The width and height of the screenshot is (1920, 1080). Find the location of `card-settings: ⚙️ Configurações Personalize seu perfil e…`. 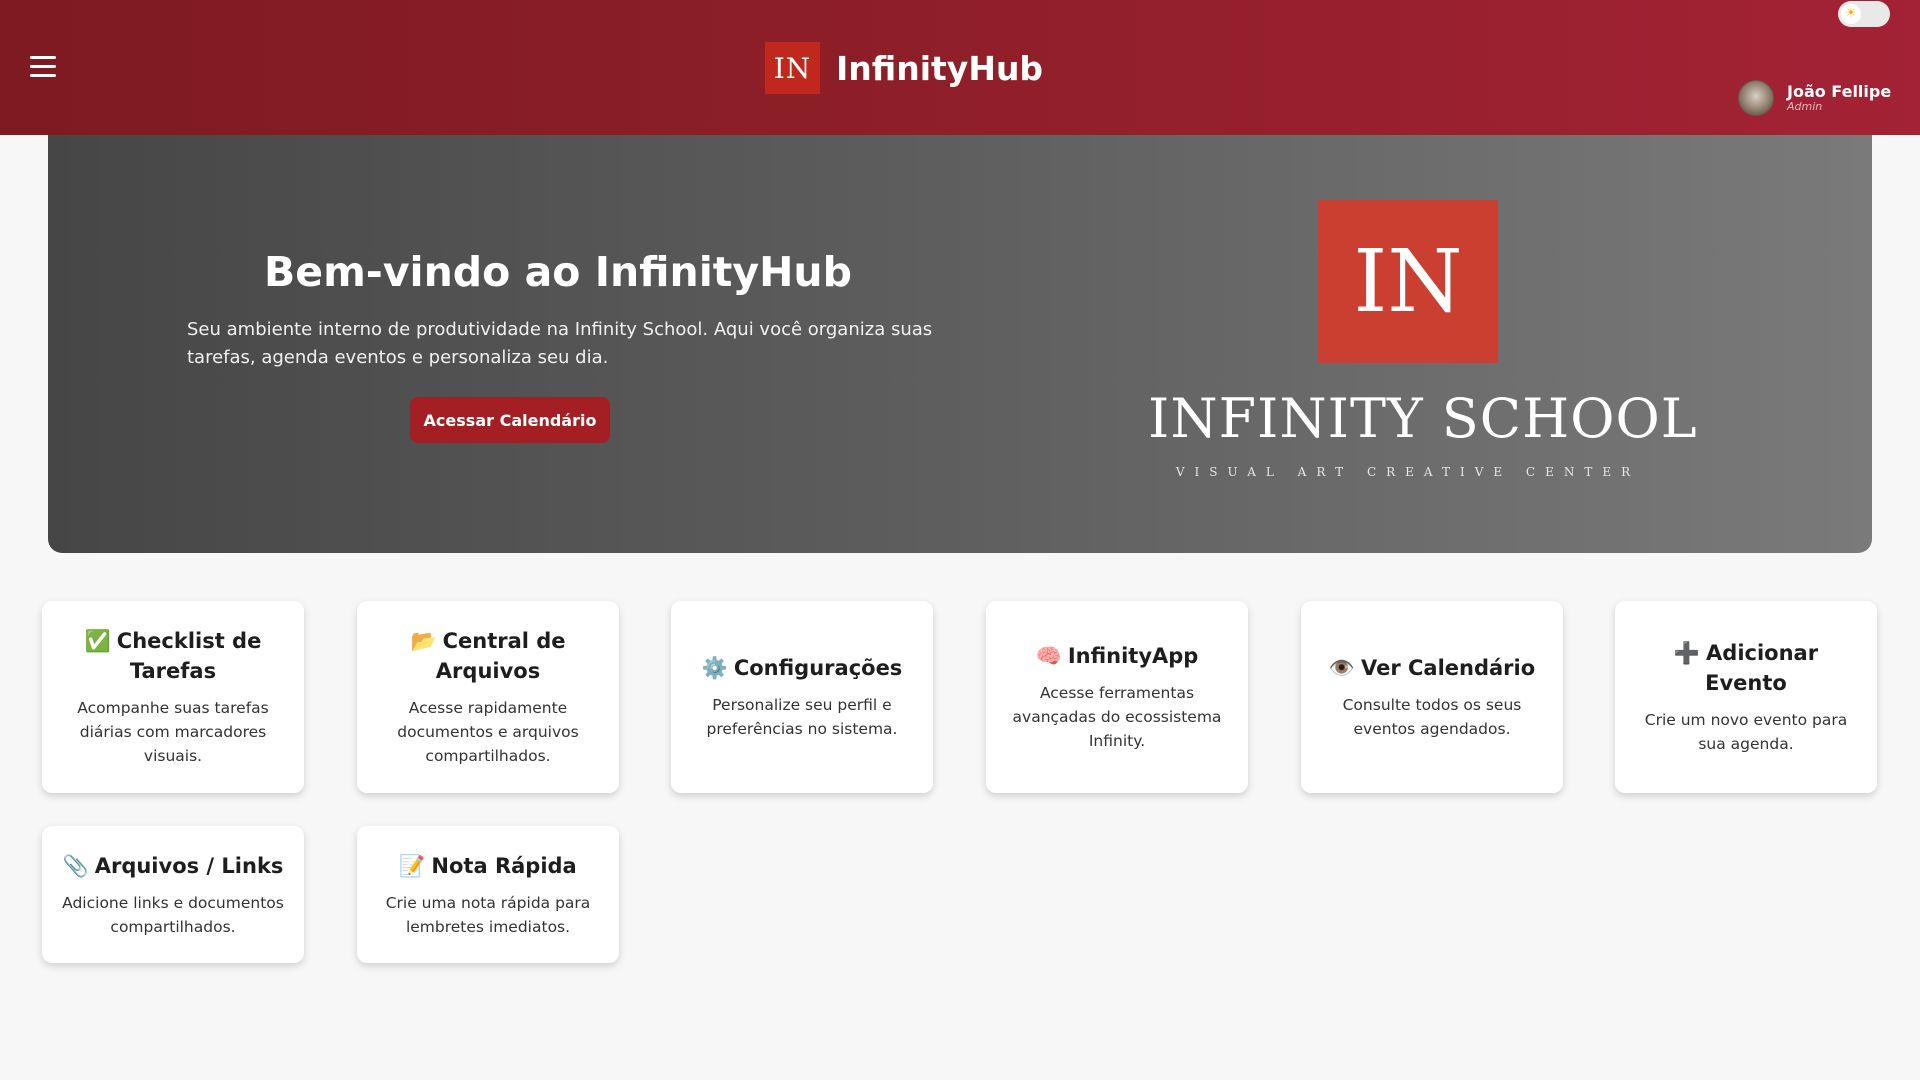

card-settings: ⚙️ Configurações Personalize seu perfil e… is located at coordinates (802, 697).